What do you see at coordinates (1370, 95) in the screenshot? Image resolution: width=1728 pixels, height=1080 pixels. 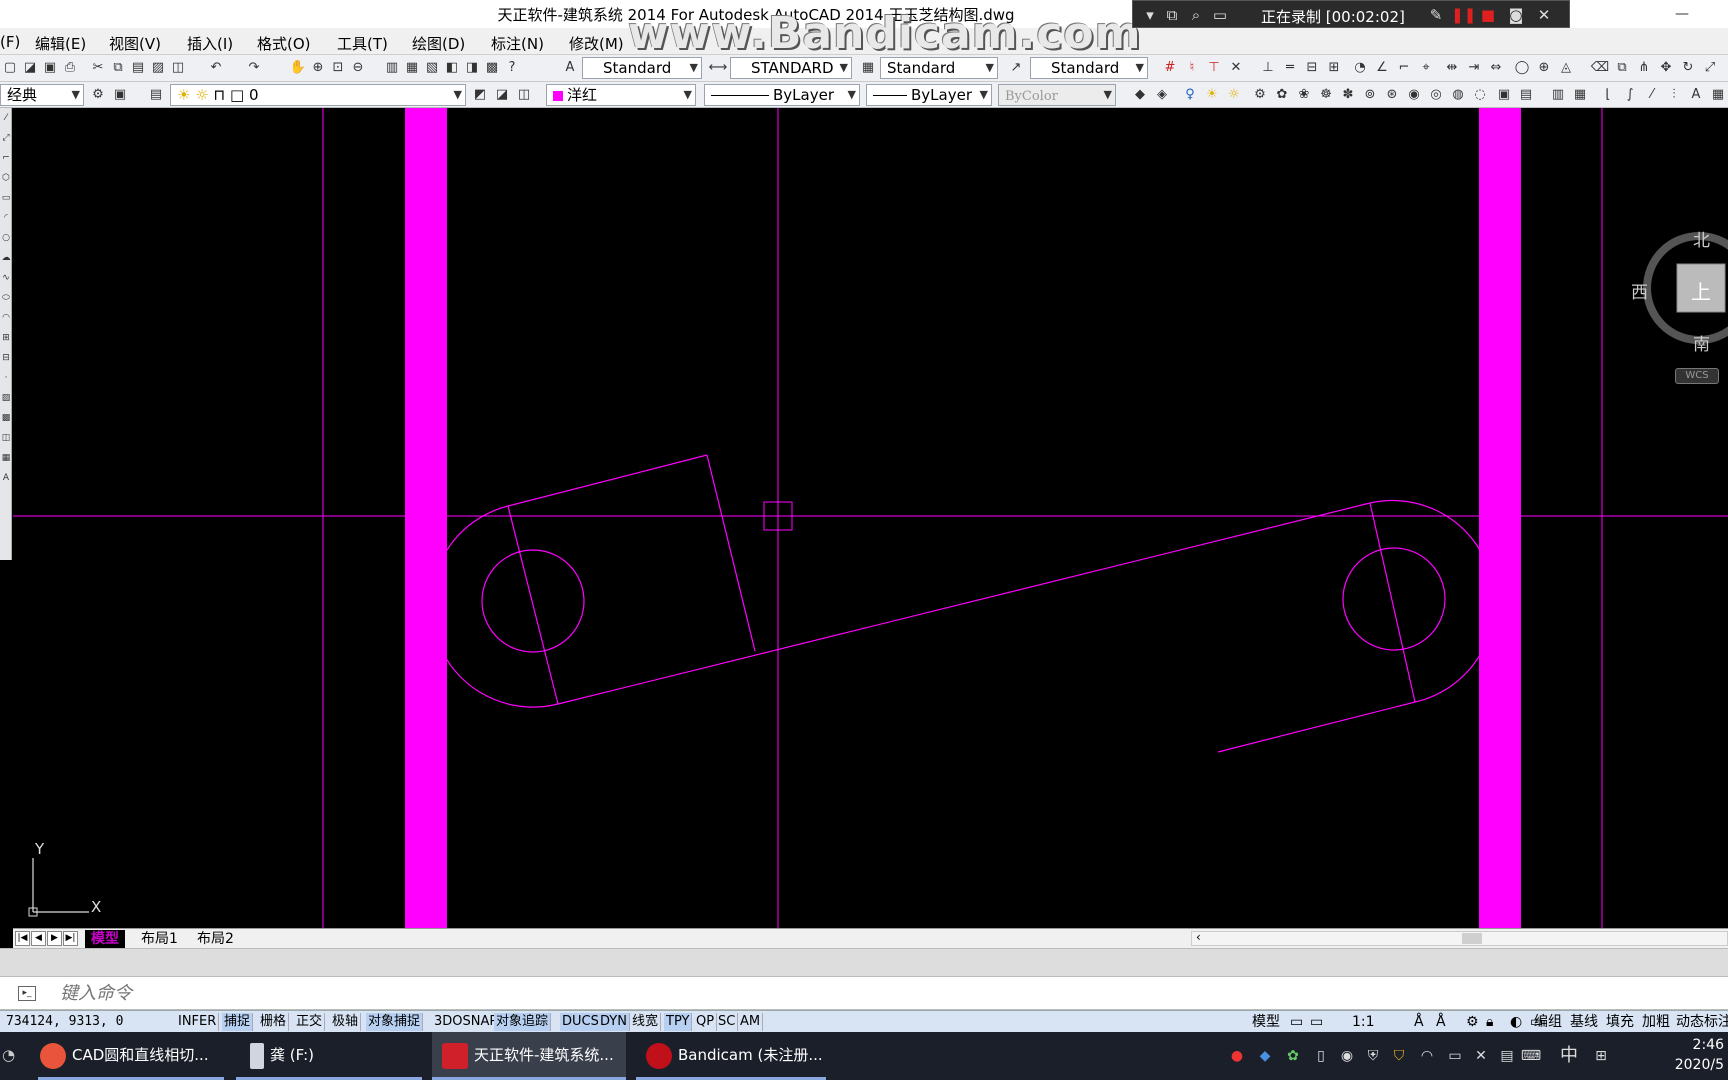 I see `layer-merge-icon: ⊚` at bounding box center [1370, 95].